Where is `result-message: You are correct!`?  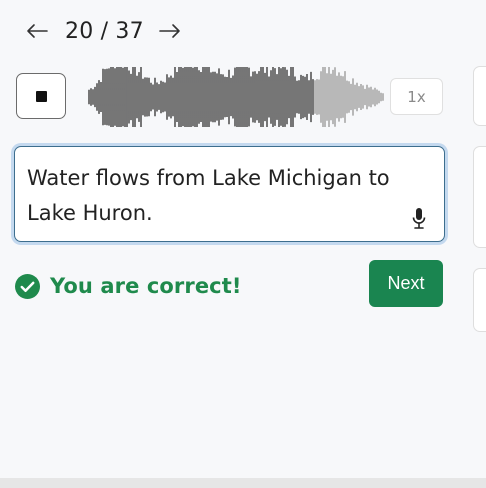
result-message: You are correct! is located at coordinates (128, 286).